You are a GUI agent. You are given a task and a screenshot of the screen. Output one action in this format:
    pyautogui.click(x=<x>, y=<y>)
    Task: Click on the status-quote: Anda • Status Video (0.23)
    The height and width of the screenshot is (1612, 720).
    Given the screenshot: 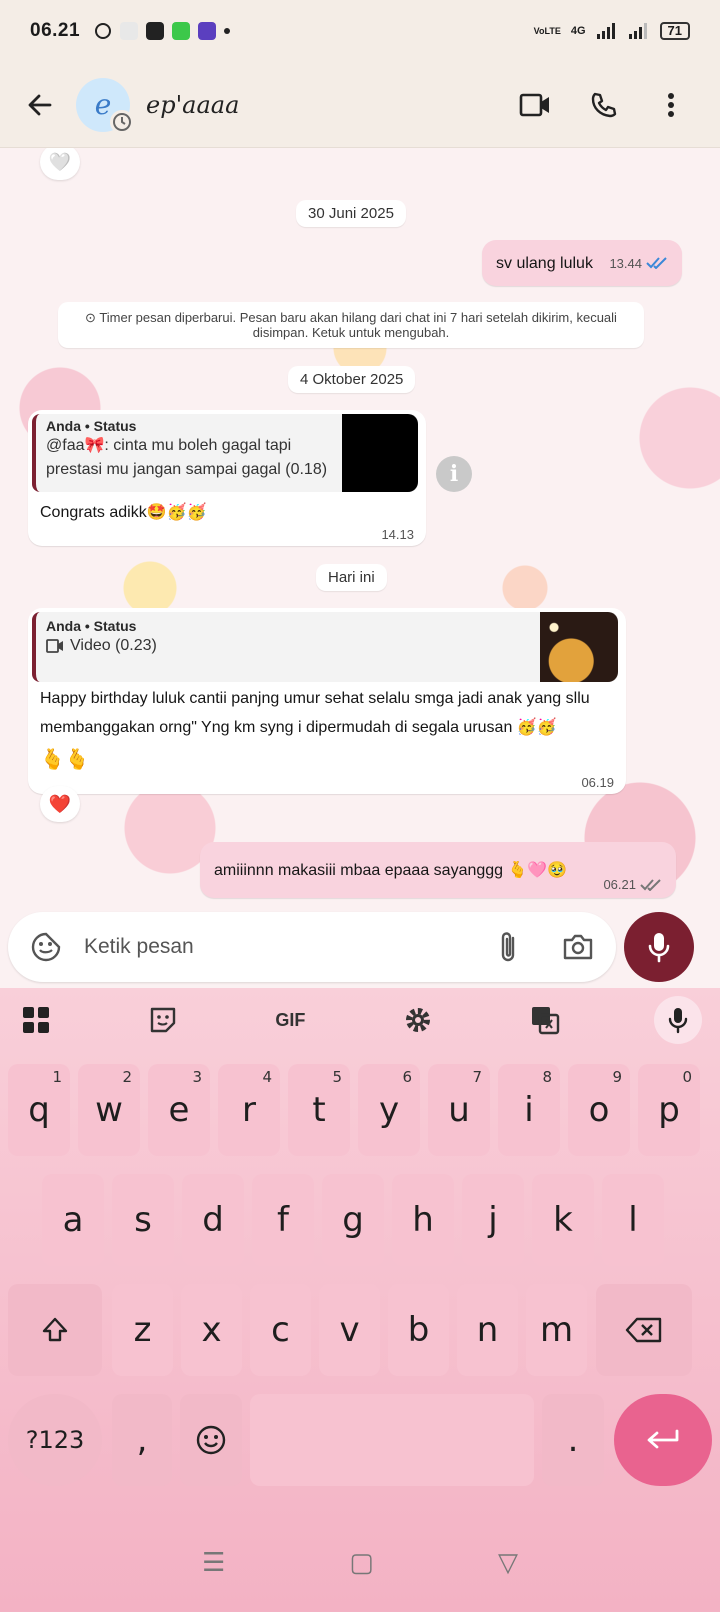 What is the action you would take?
    pyautogui.click(x=325, y=647)
    